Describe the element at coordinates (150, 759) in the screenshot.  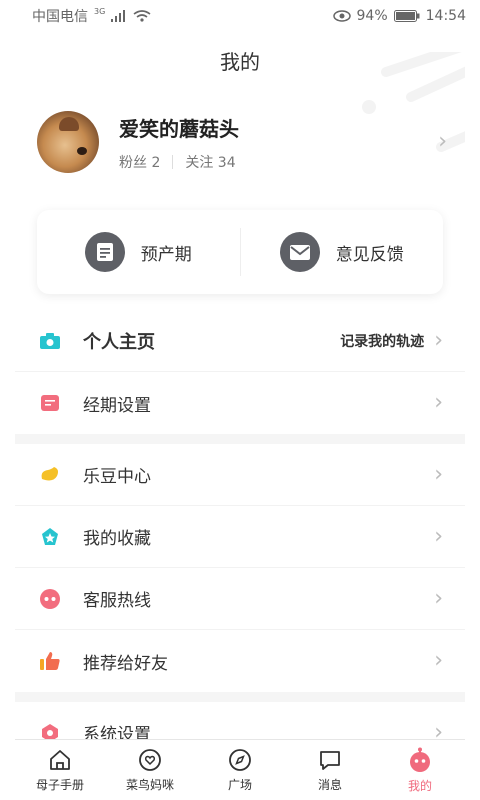
I see `heart-icon` at that location.